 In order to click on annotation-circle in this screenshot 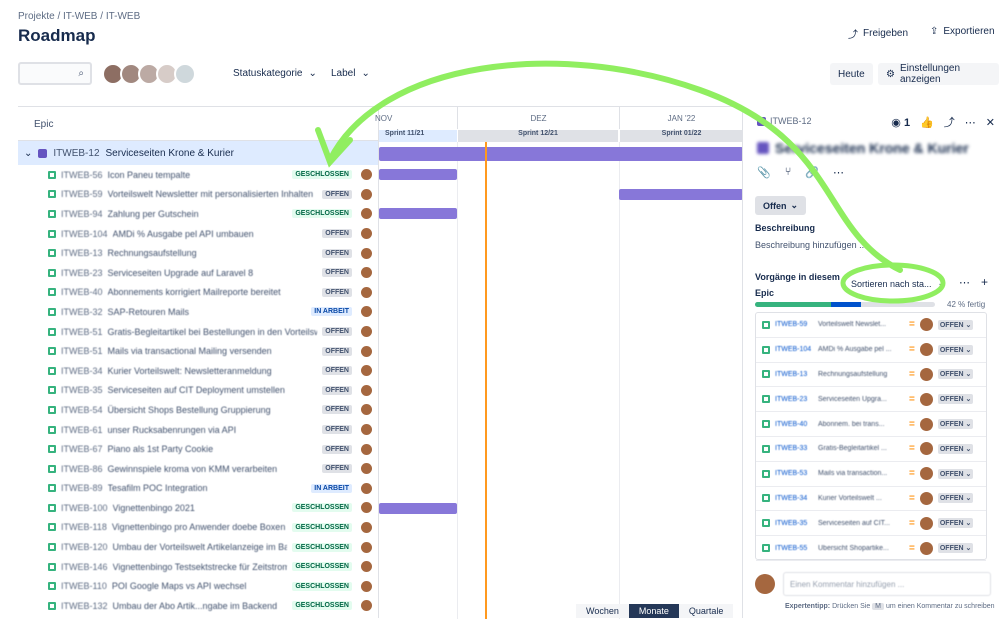, I will do `click(893, 283)`.